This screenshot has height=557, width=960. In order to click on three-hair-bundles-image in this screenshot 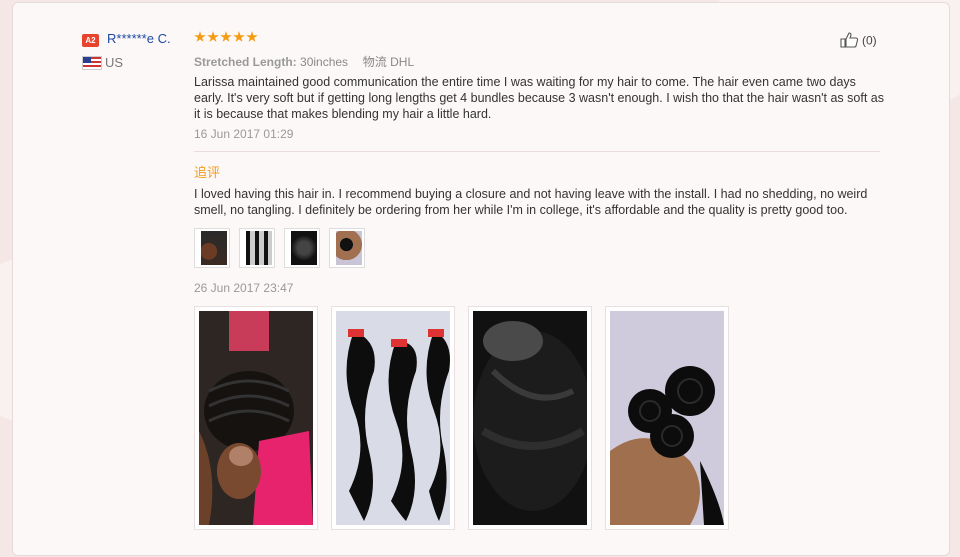, I will do `click(393, 418)`.